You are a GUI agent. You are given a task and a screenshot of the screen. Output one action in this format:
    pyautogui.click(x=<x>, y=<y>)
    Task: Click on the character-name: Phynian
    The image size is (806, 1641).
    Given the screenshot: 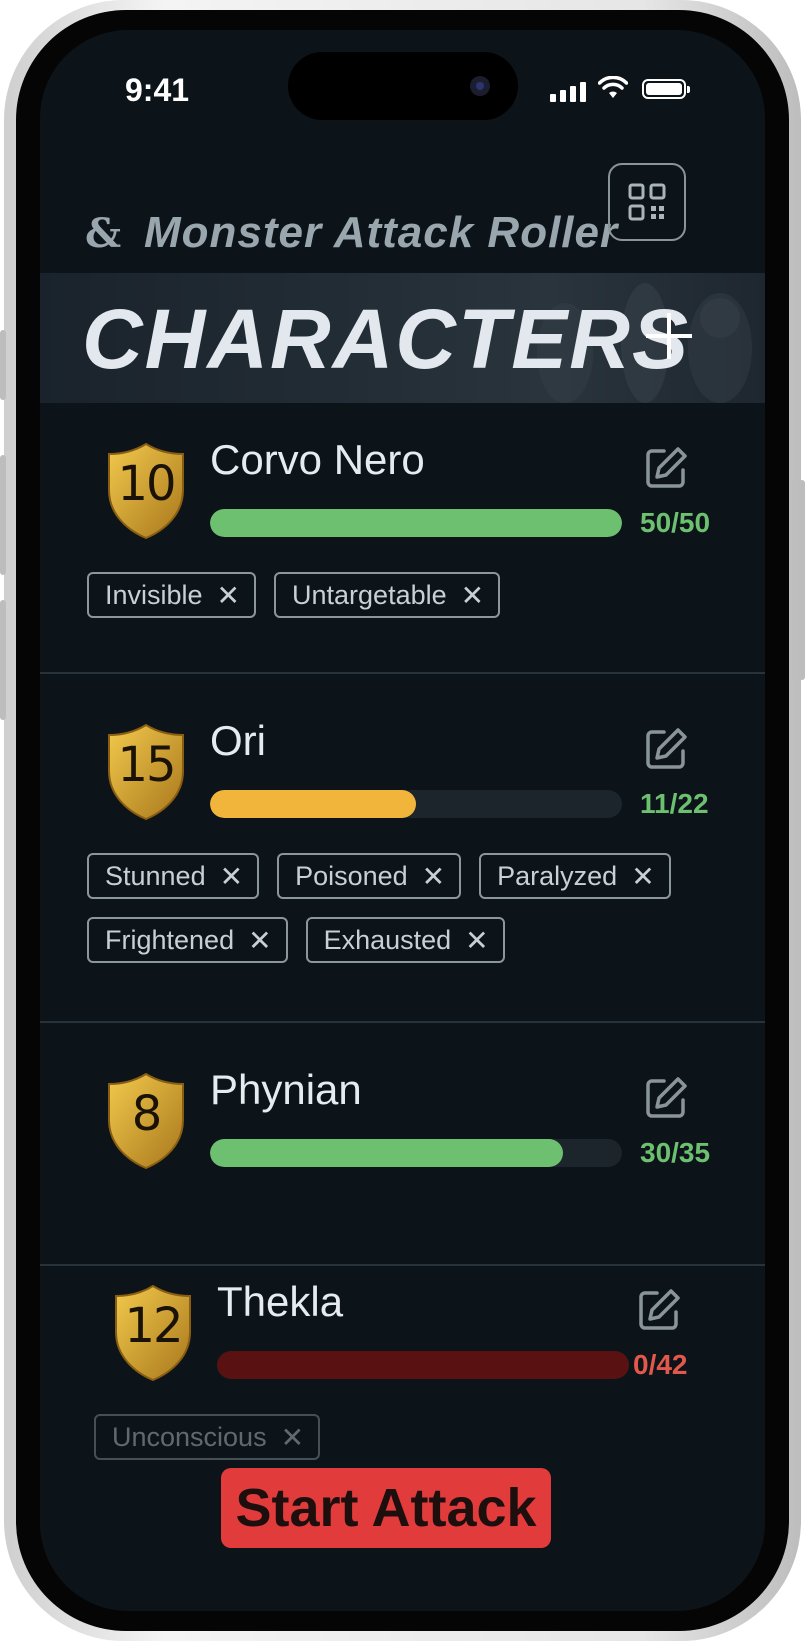 What is the action you would take?
    pyautogui.click(x=286, y=1089)
    